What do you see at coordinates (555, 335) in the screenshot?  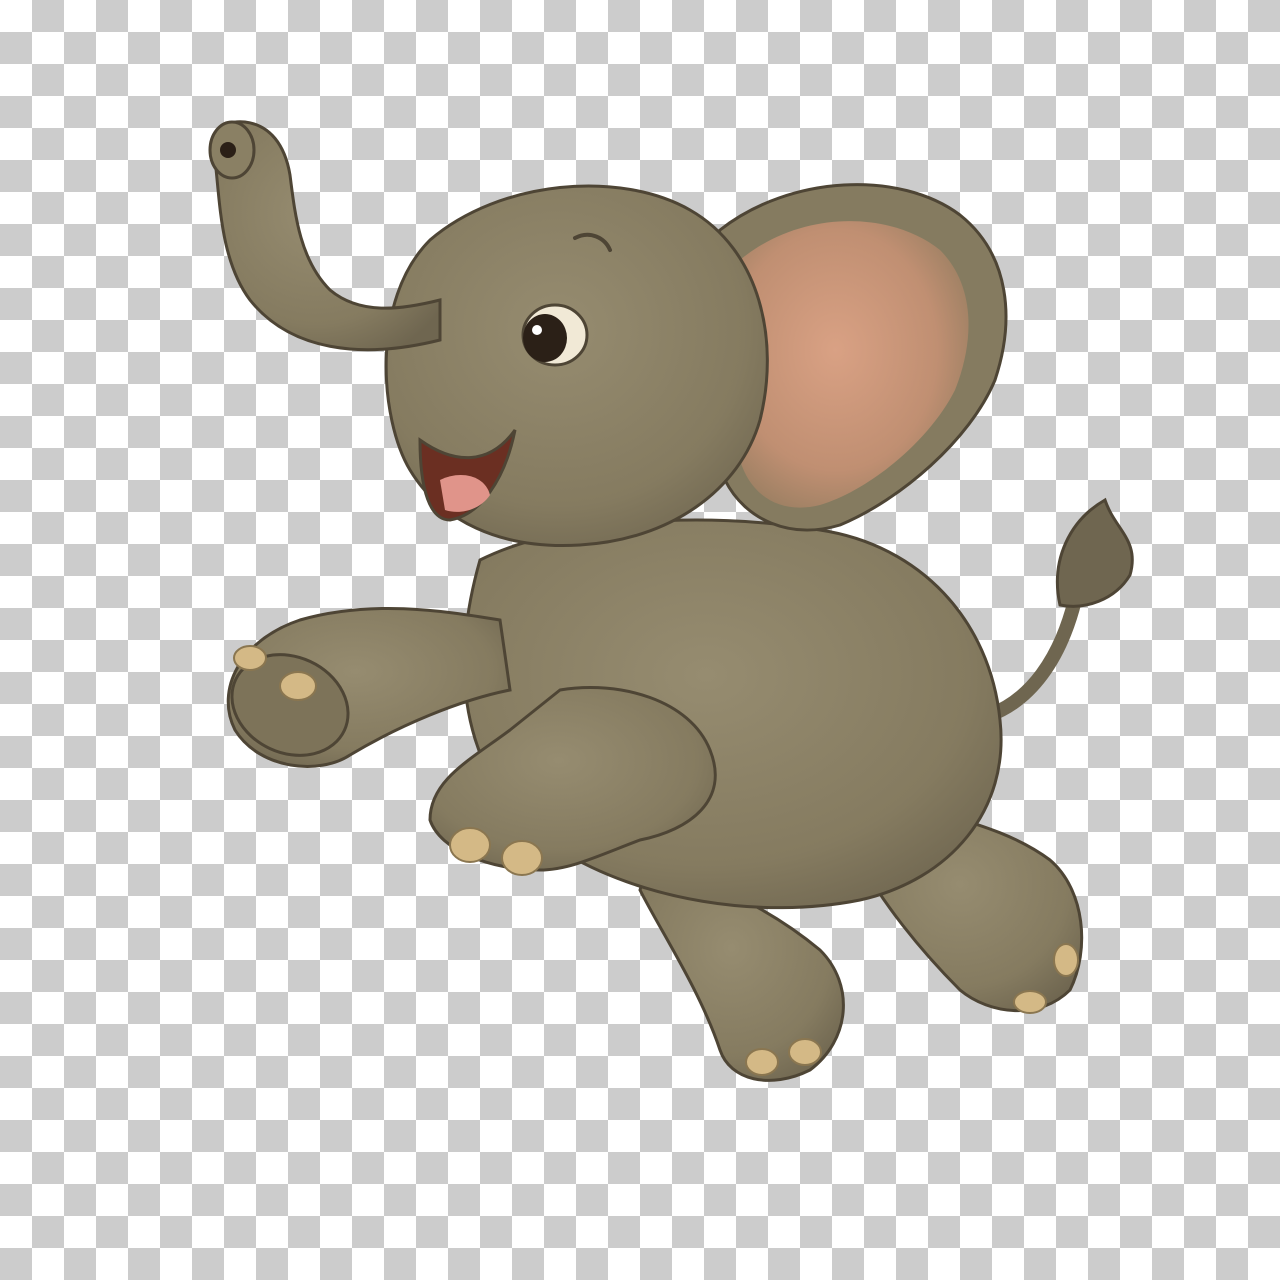 I see `elephant-eye` at bounding box center [555, 335].